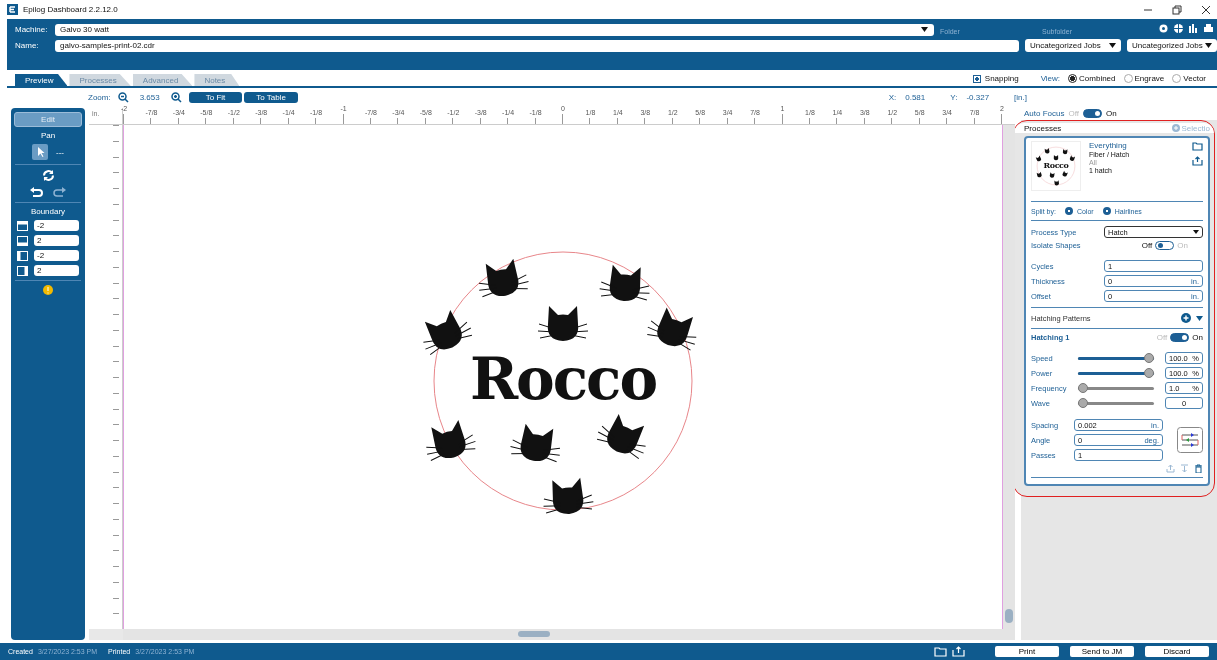  I want to click on restore-icon, so click(1177, 9).